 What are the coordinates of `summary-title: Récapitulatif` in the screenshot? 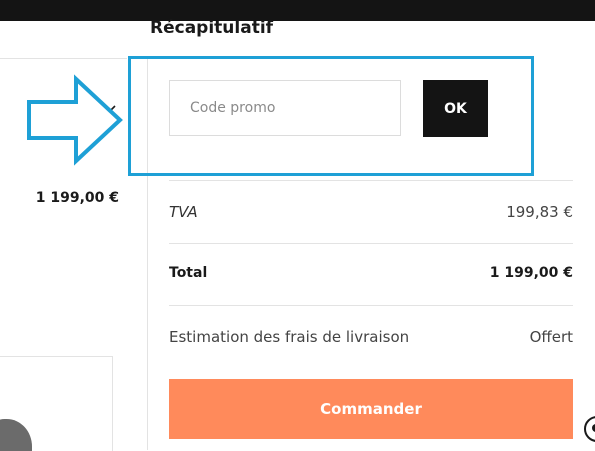 It's located at (212, 28).